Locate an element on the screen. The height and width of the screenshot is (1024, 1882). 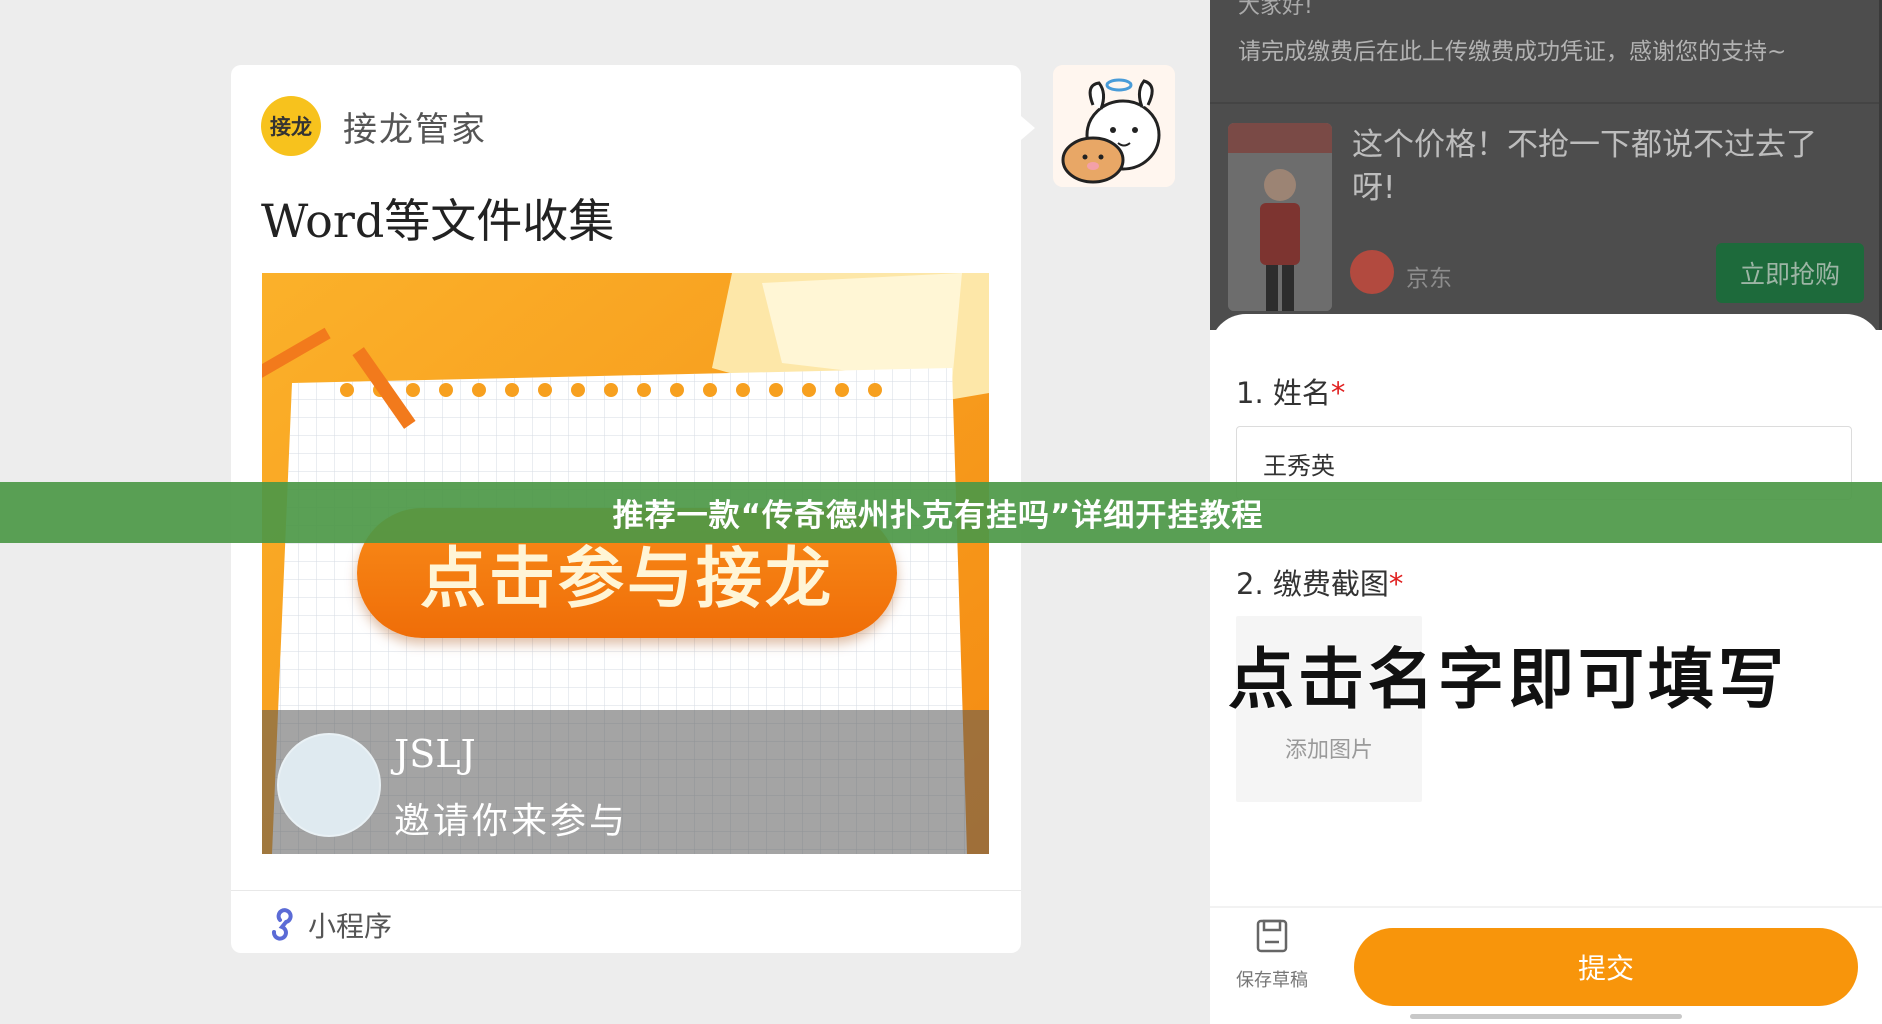
jd-logo-icon is located at coordinates (1372, 272).